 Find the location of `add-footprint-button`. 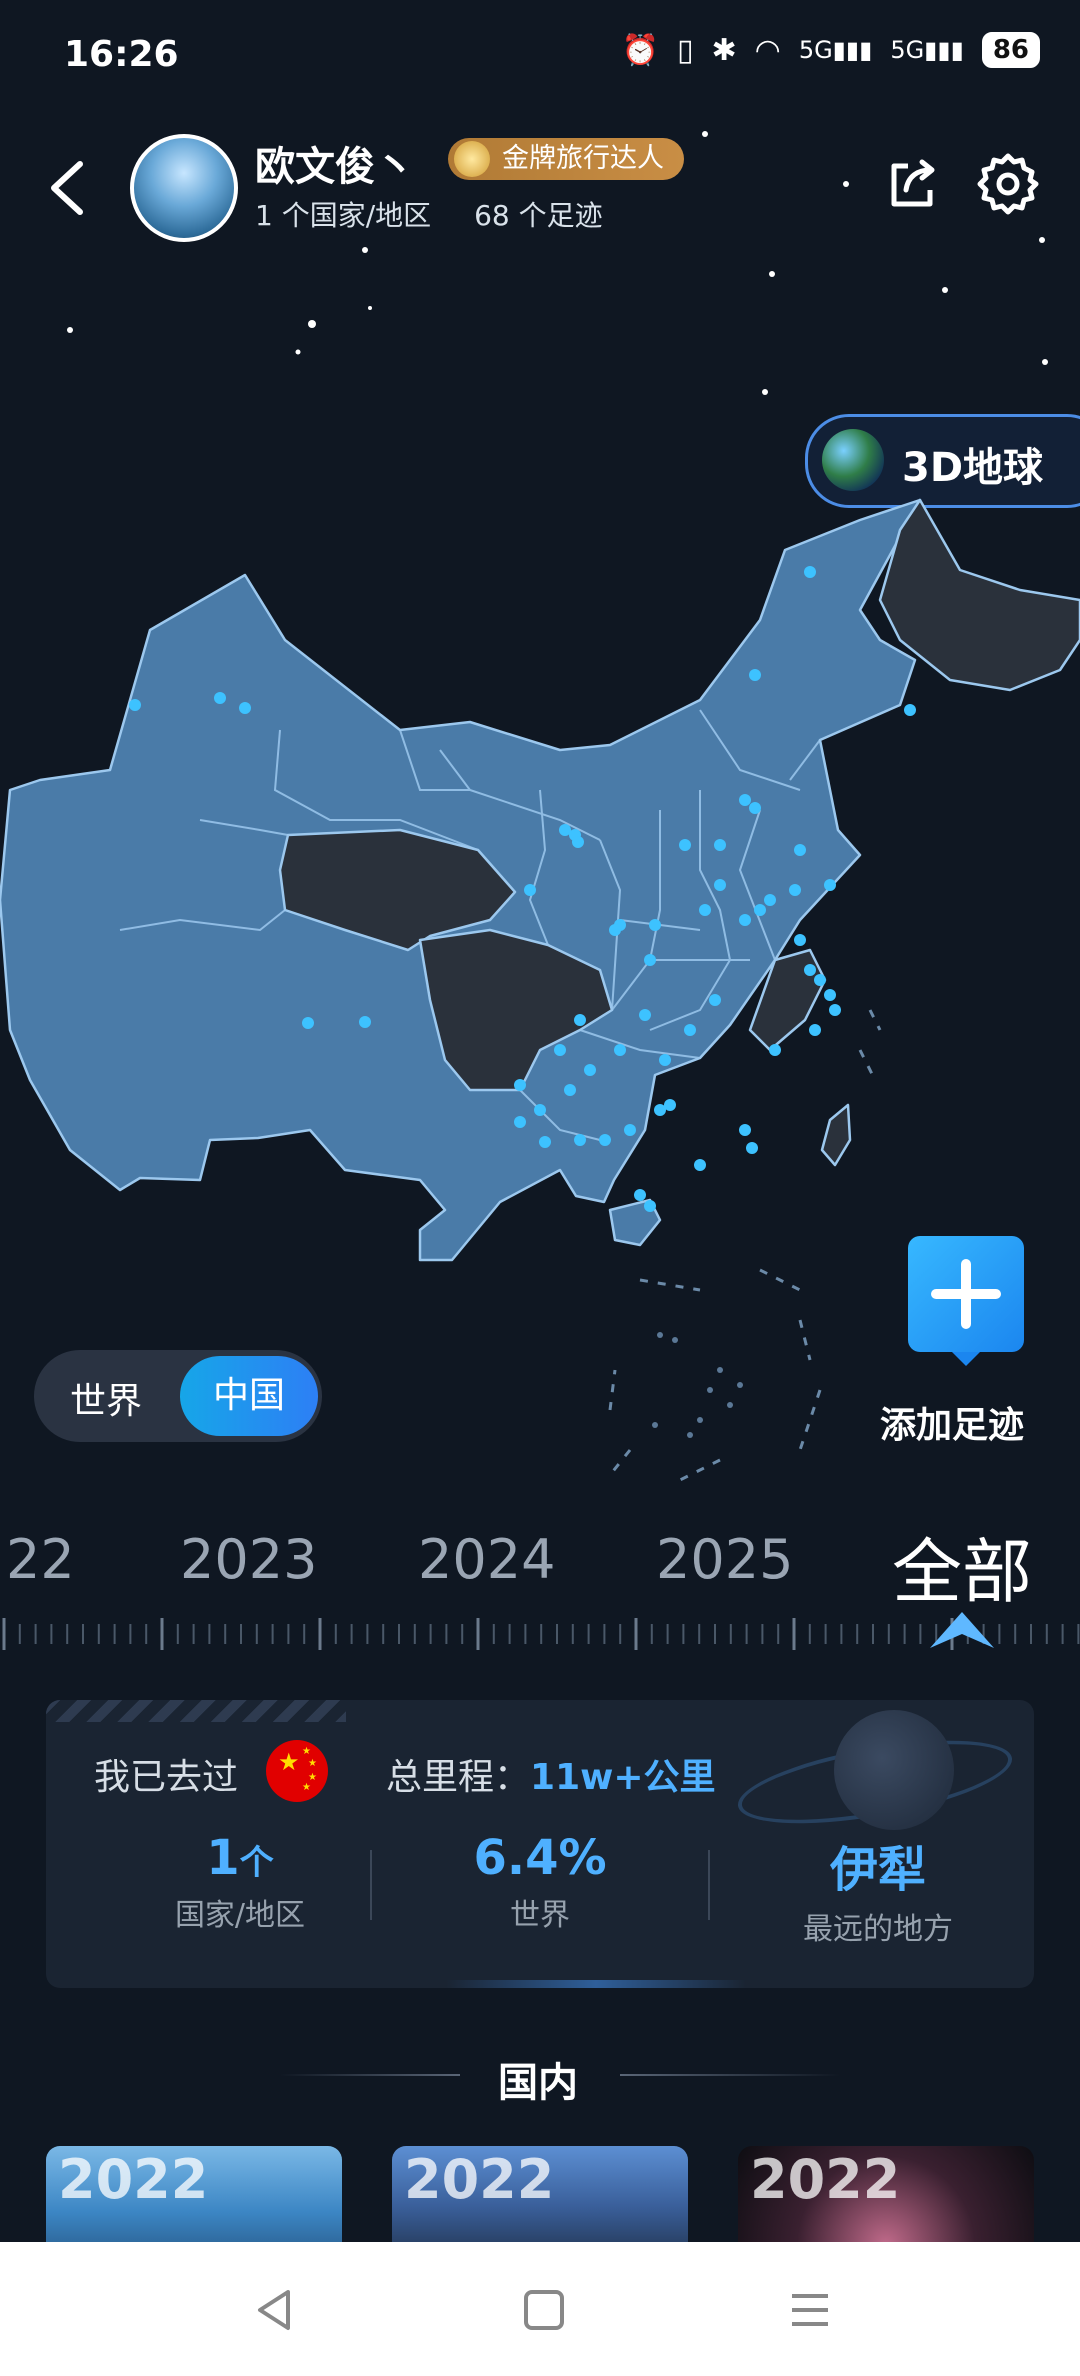

add-footprint-button is located at coordinates (966, 1301).